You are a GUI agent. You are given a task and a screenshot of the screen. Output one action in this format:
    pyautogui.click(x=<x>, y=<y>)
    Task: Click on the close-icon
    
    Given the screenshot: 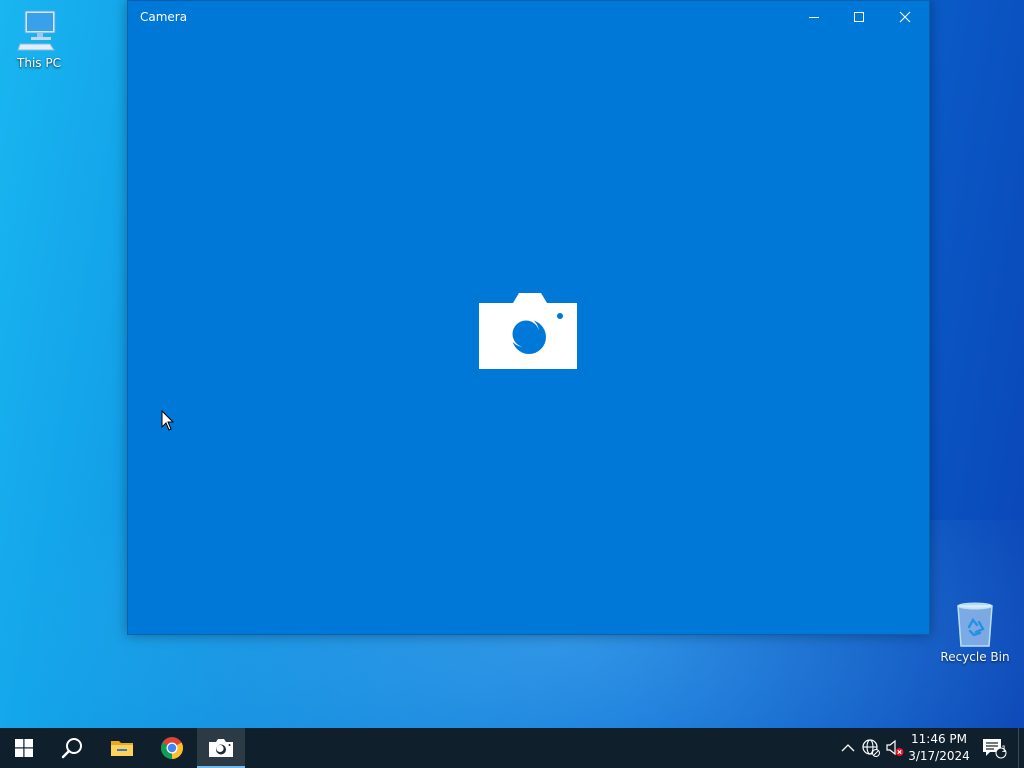 What is the action you would take?
    pyautogui.click(x=905, y=17)
    